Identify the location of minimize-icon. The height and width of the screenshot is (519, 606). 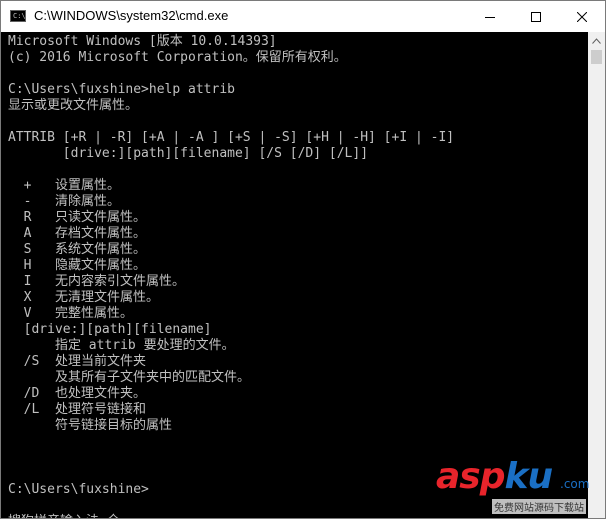
(490, 17).